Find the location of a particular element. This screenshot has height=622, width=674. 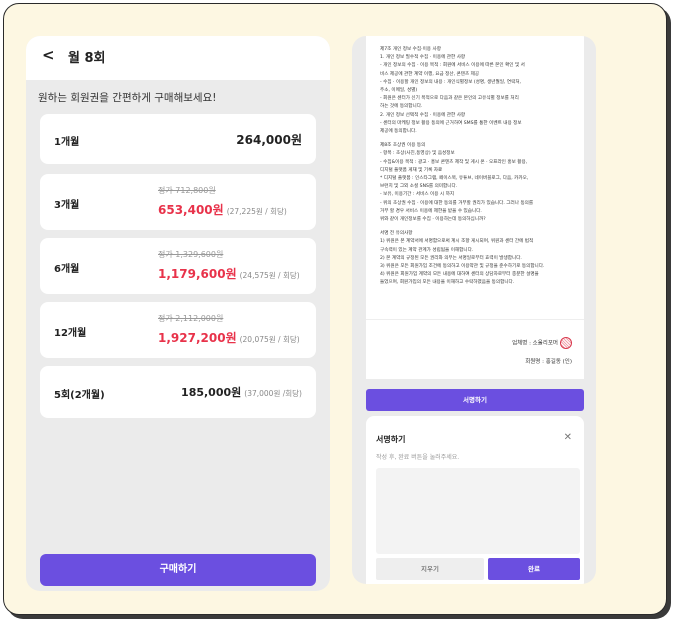

plan-sale-price: 1,927,200원 (20,075원 / 회당) is located at coordinates (229, 337).